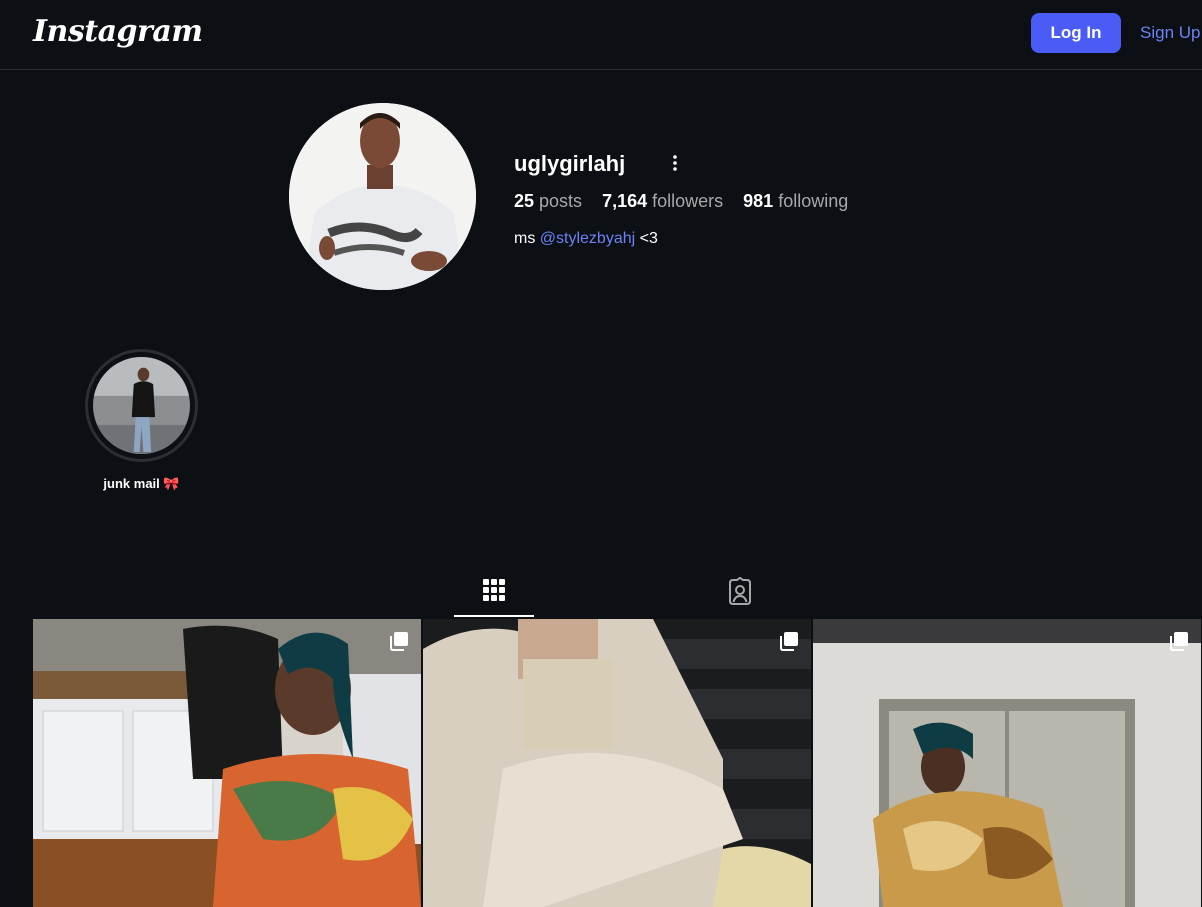 Image resolution: width=1202 pixels, height=907 pixels. Describe the element at coordinates (1170, 33) in the screenshot. I see `signup-link: Sign Up` at that location.